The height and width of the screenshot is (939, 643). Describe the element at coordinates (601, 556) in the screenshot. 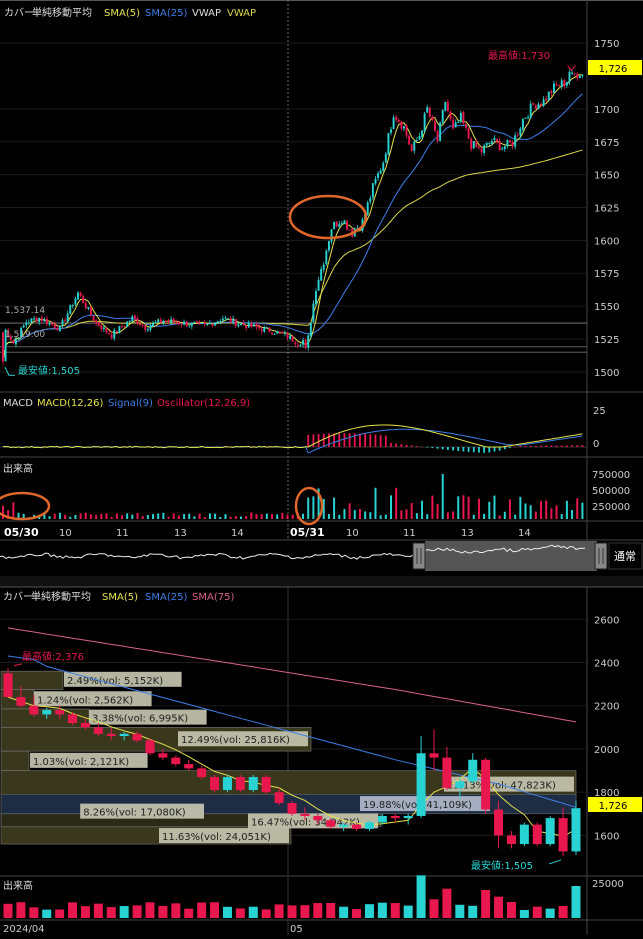

I see `range-handle-right` at that location.